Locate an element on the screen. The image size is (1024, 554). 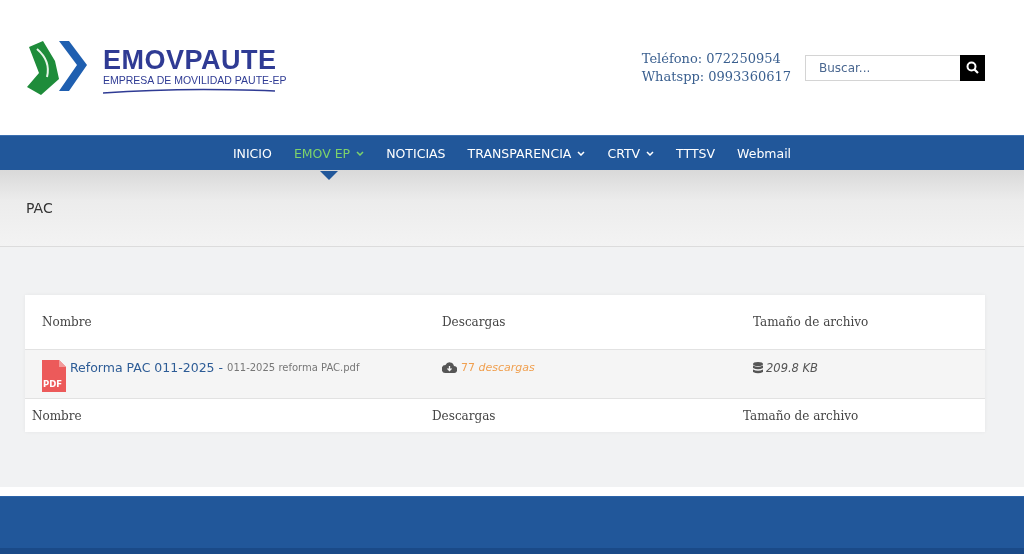
file-size: 209.8 KB is located at coordinates (792, 368).